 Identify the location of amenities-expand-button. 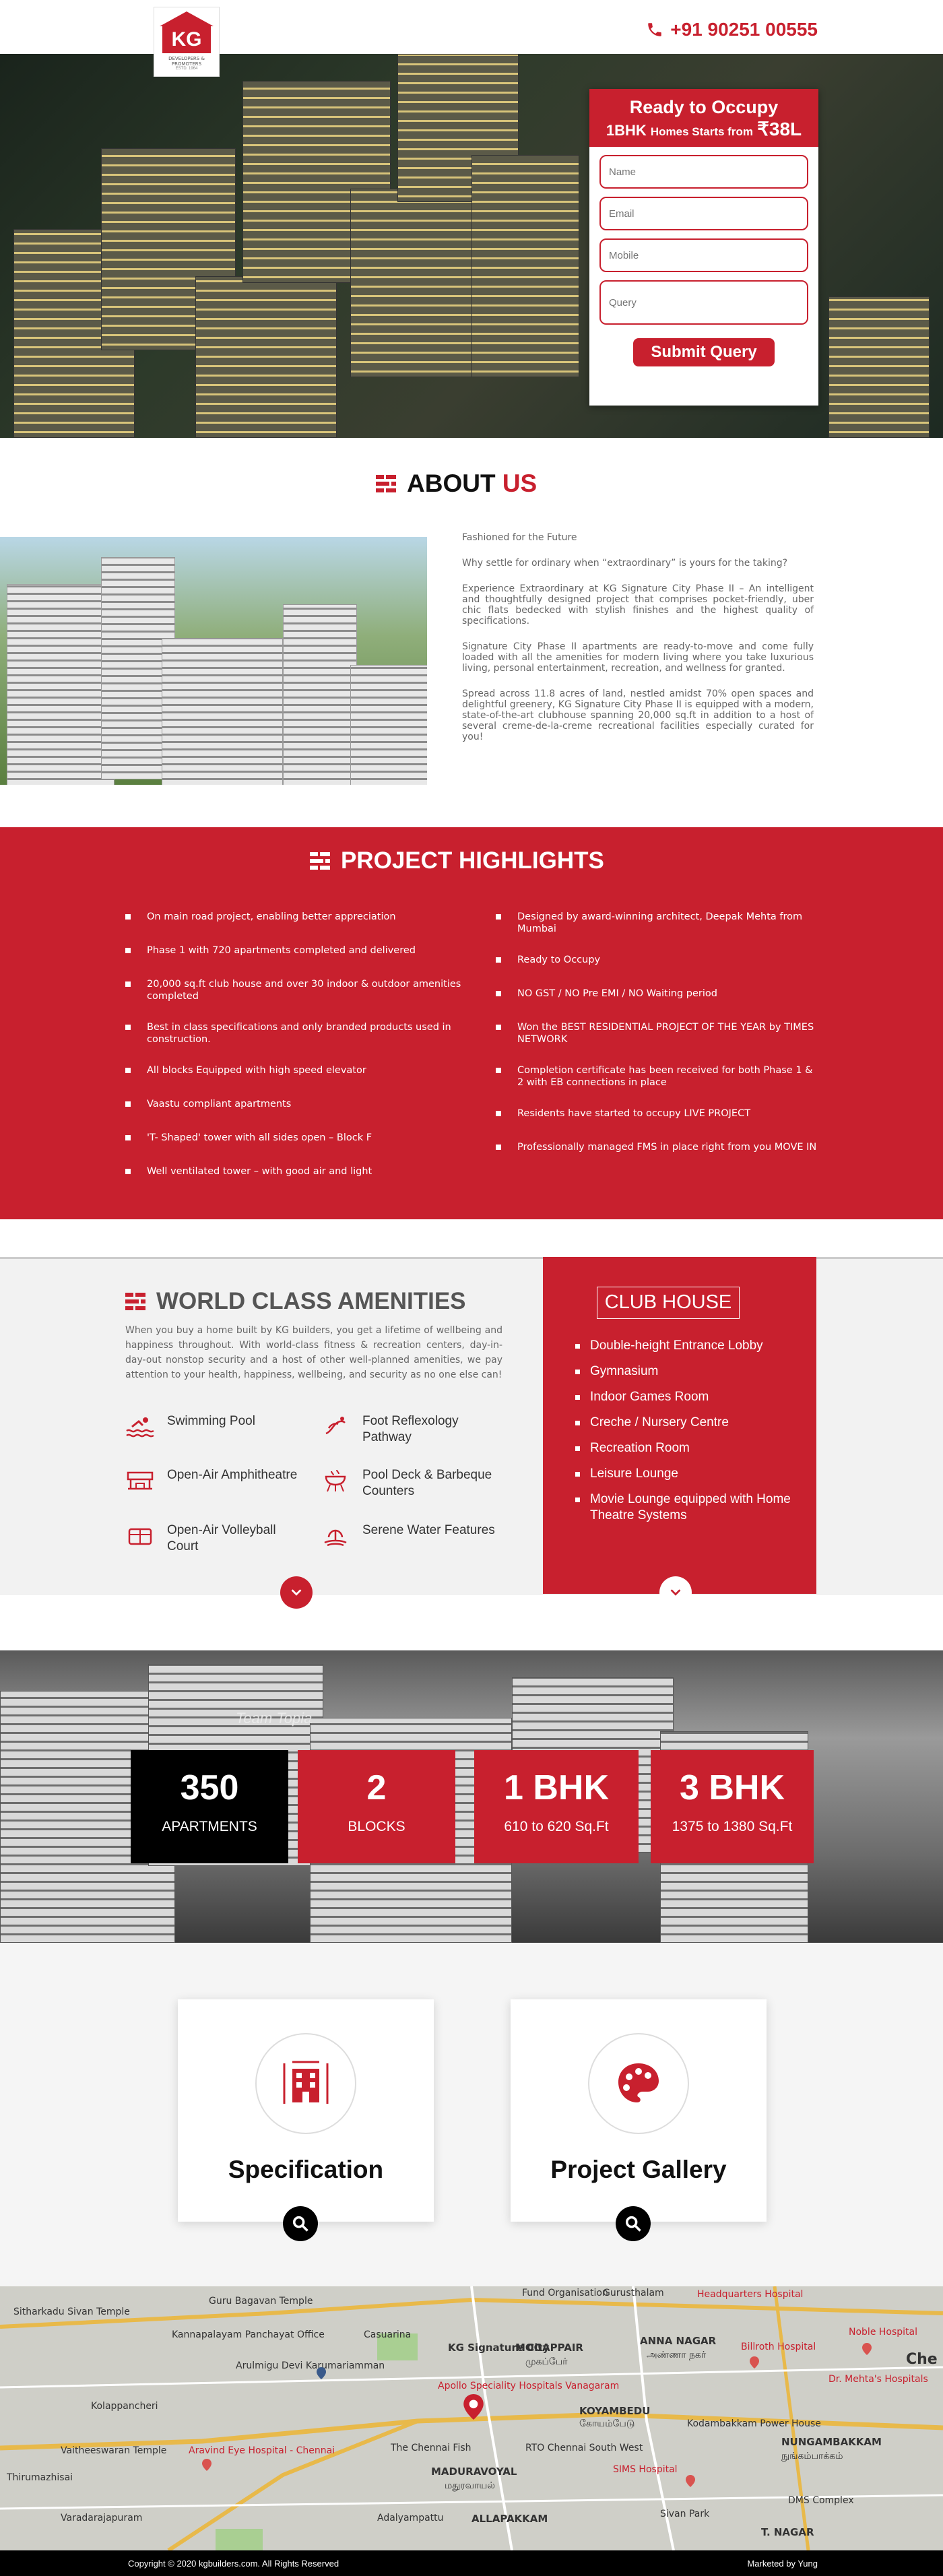
(297, 1593).